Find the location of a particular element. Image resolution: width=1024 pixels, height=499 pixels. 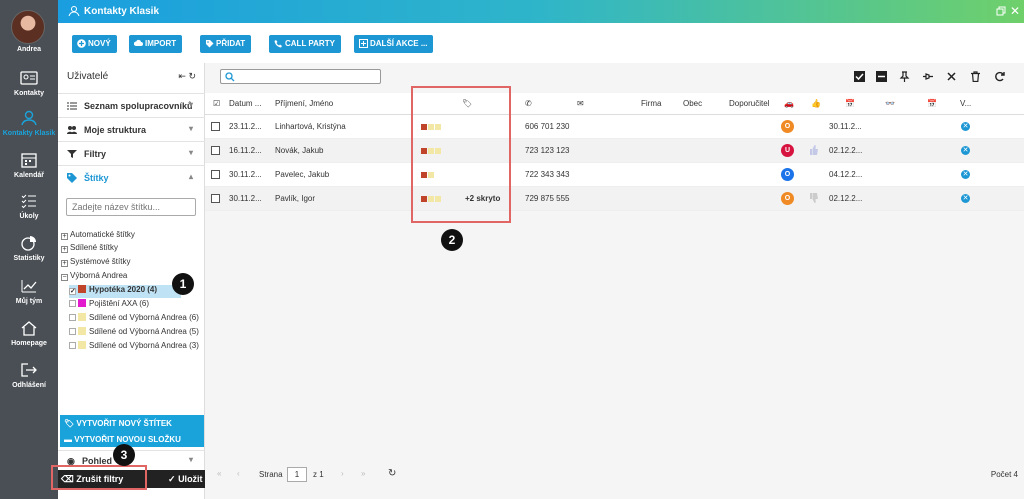

row-name: Linhartová, Kristýna is located at coordinates (310, 126).